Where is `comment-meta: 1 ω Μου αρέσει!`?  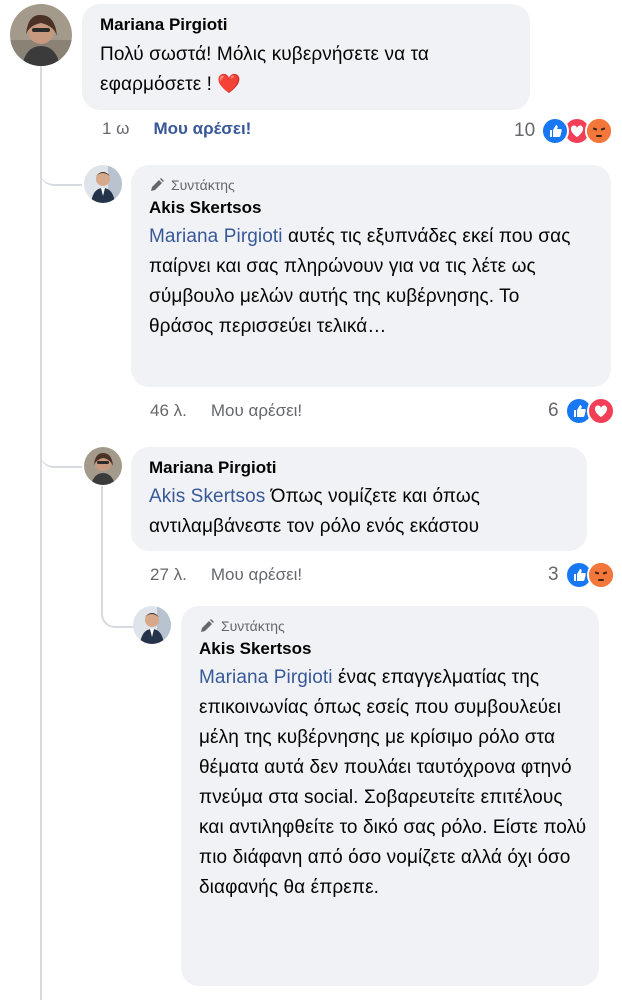
comment-meta: 1 ω Μου αρέσει! is located at coordinates (176, 129).